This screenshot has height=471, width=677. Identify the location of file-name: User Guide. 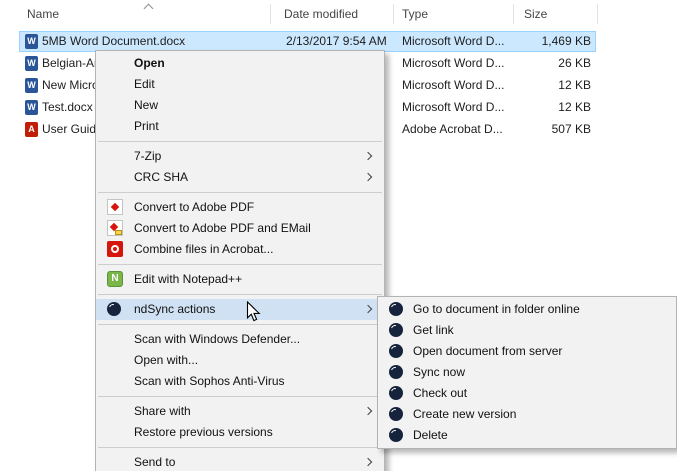
(72, 129).